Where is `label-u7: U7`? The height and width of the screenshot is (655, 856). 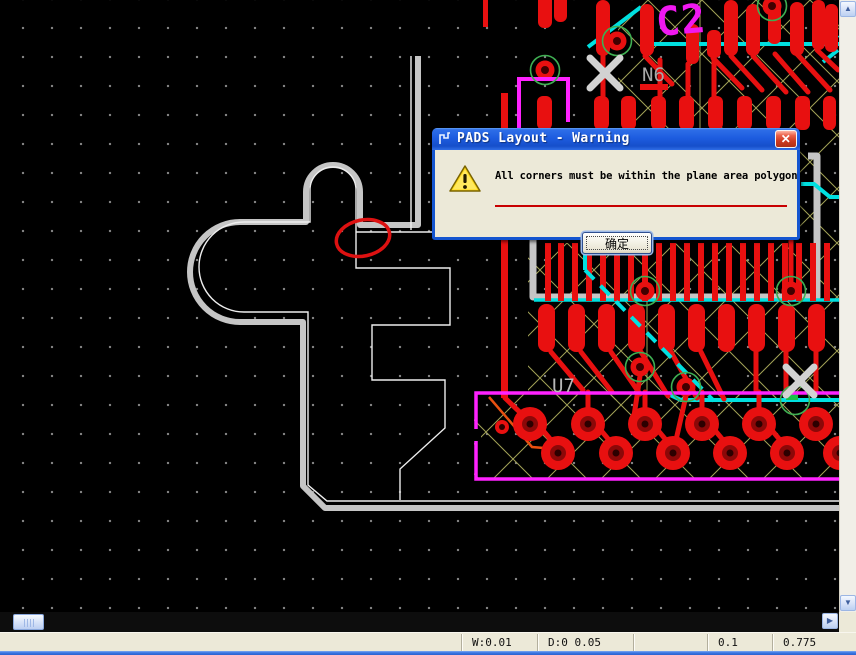 label-u7: U7 is located at coordinates (563, 386).